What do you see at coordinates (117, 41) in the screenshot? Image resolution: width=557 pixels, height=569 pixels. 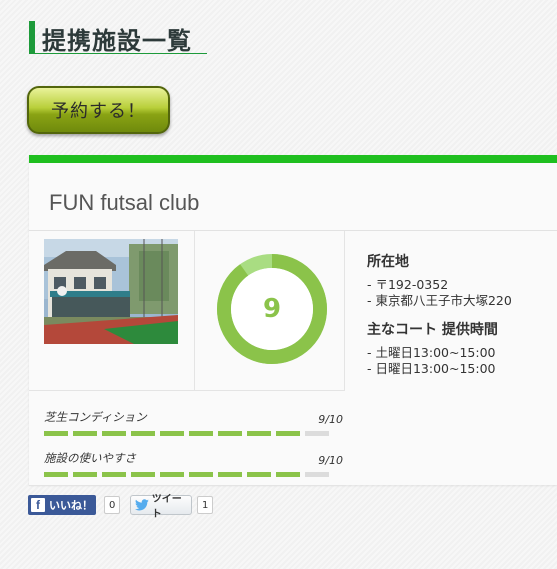 I see `page-title-text: 提携施設一覧` at bounding box center [117, 41].